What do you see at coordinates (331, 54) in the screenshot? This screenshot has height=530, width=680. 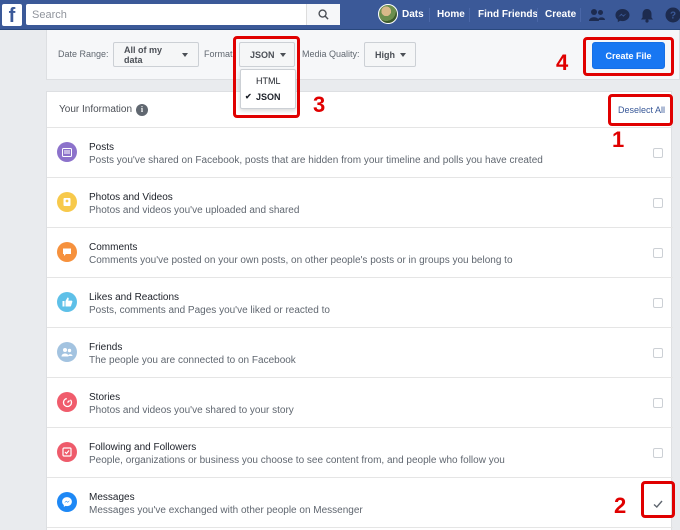 I see `media-quality-label: Media Quality:` at bounding box center [331, 54].